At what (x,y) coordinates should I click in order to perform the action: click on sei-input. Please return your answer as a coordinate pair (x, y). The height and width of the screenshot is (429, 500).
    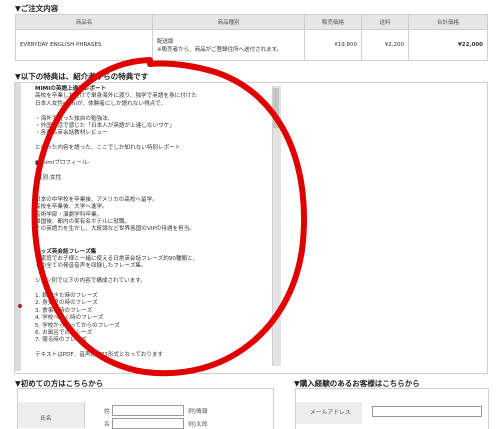
    Looking at the image, I should click on (148, 410).